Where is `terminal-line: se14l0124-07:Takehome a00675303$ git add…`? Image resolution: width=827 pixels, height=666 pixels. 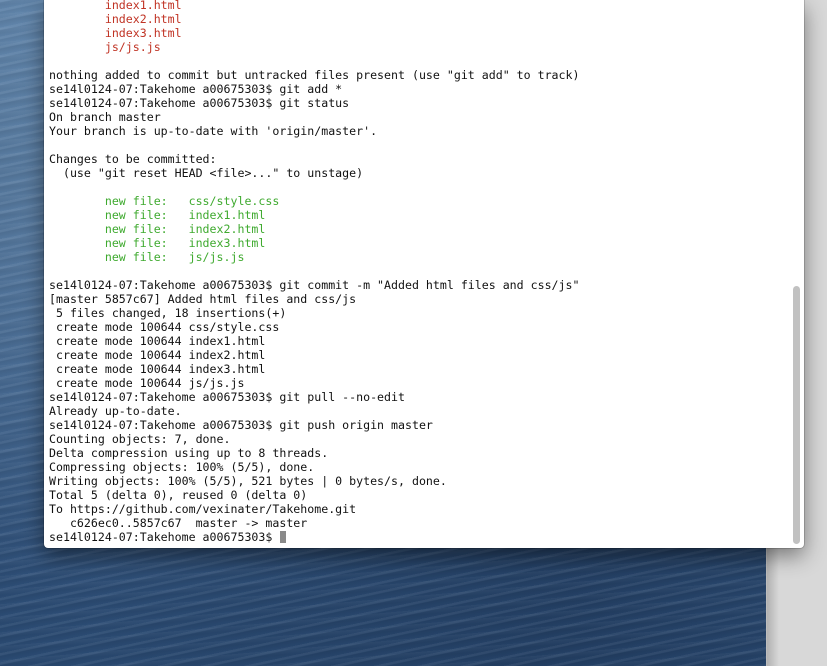
terminal-line: se14l0124-07:Takehome a00675303$ git add… is located at coordinates (196, 89).